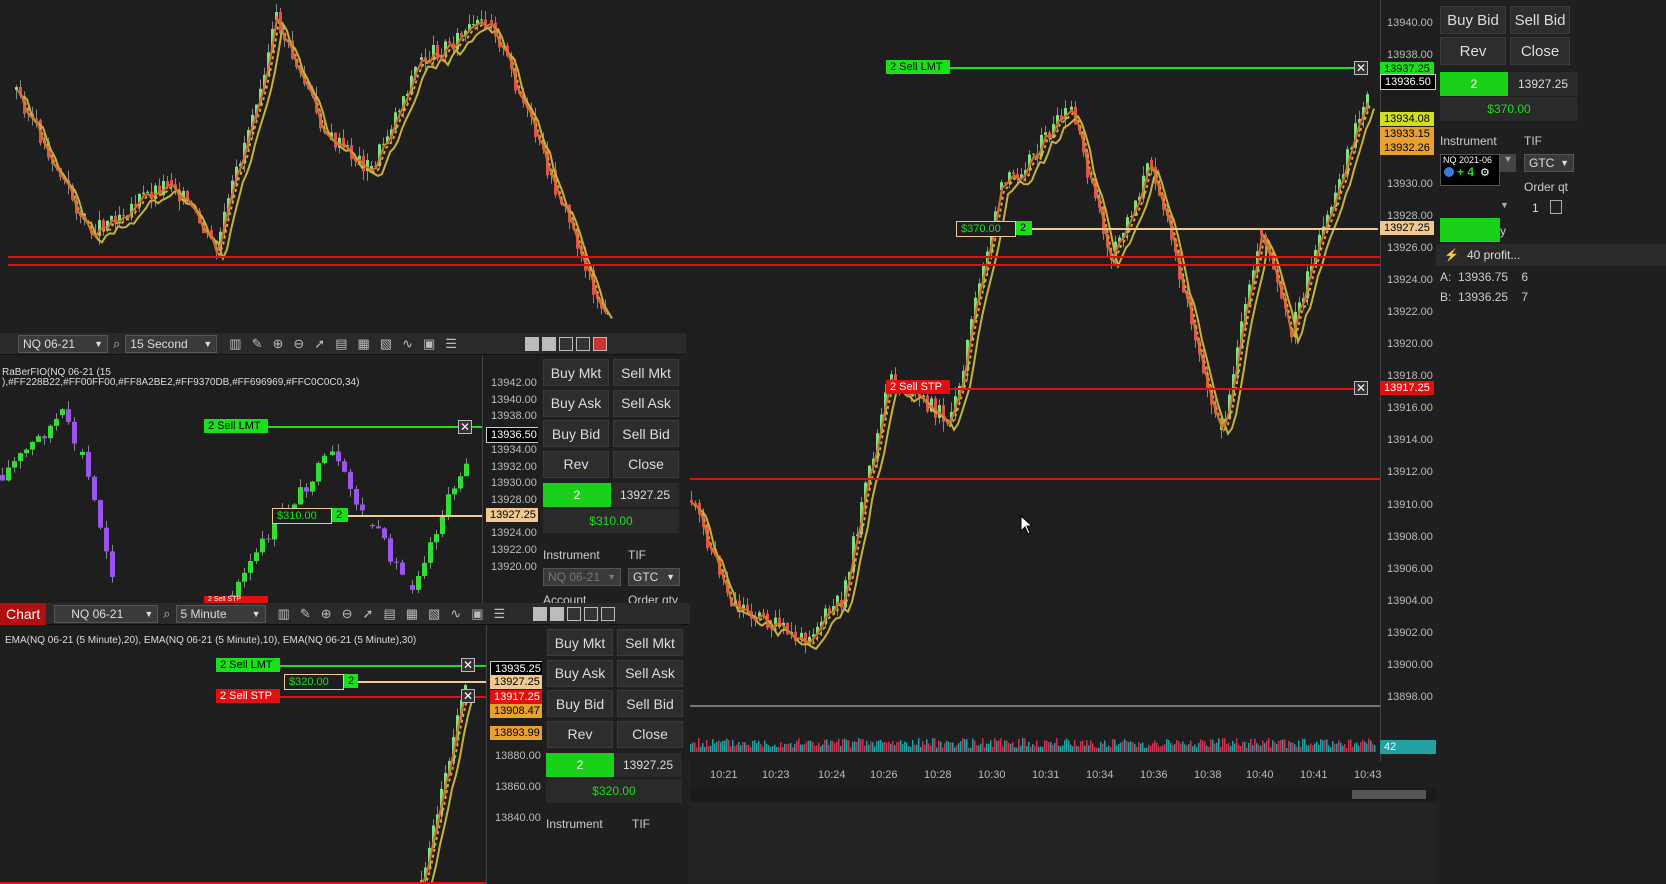 This screenshot has height=884, width=1666. What do you see at coordinates (383, 666) in the screenshot?
I see `chart3-sell-lmt-line` at bounding box center [383, 666].